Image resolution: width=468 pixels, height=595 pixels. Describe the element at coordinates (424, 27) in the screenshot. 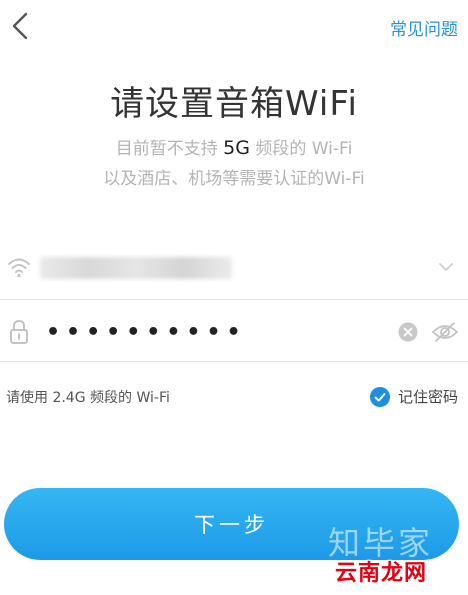

I see `faq-link: 常见问题` at that location.